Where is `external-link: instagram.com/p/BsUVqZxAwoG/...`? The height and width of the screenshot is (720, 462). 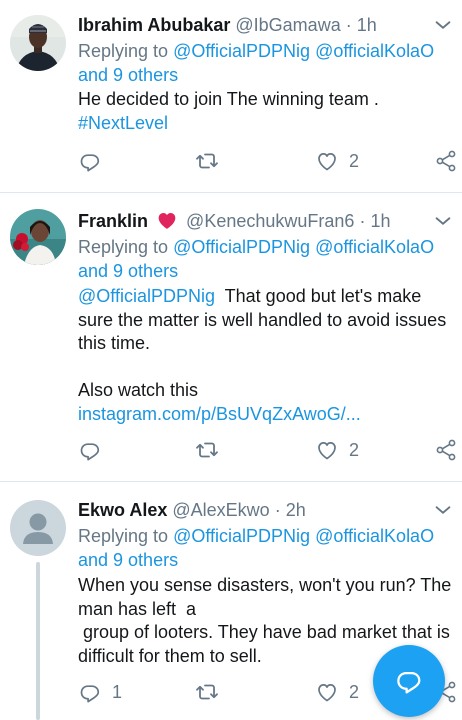
external-link: instagram.com/p/BsUVqZxAwoG/... is located at coordinates (266, 415).